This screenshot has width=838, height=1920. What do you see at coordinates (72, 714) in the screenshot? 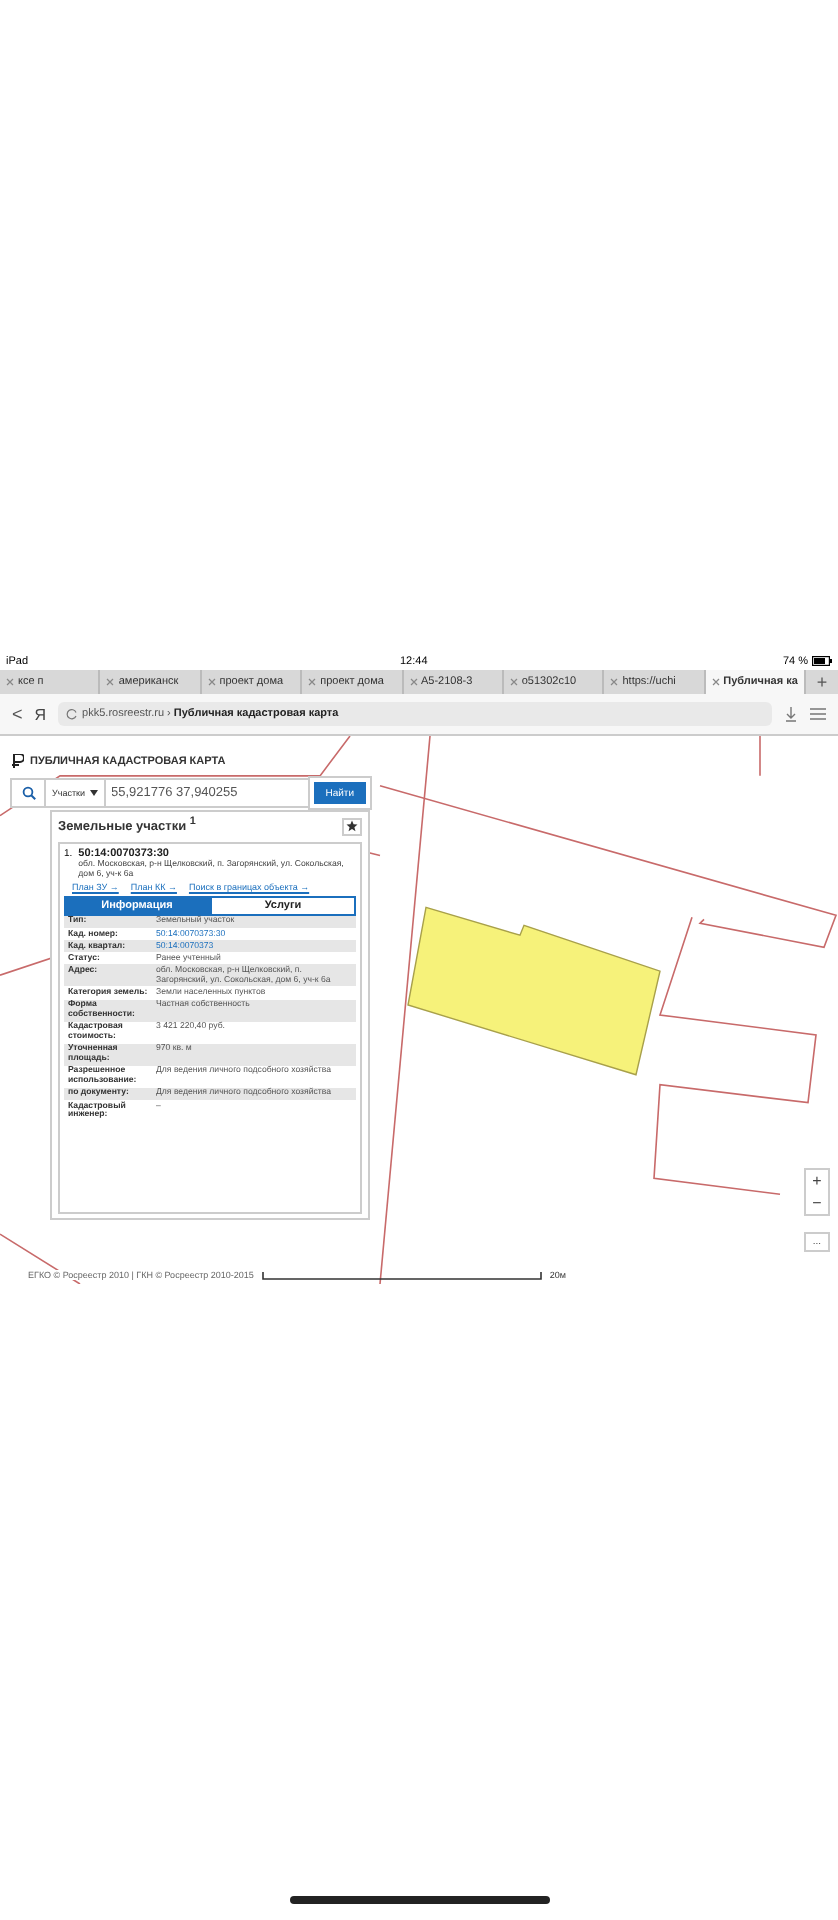
I see `reload-icon` at bounding box center [72, 714].